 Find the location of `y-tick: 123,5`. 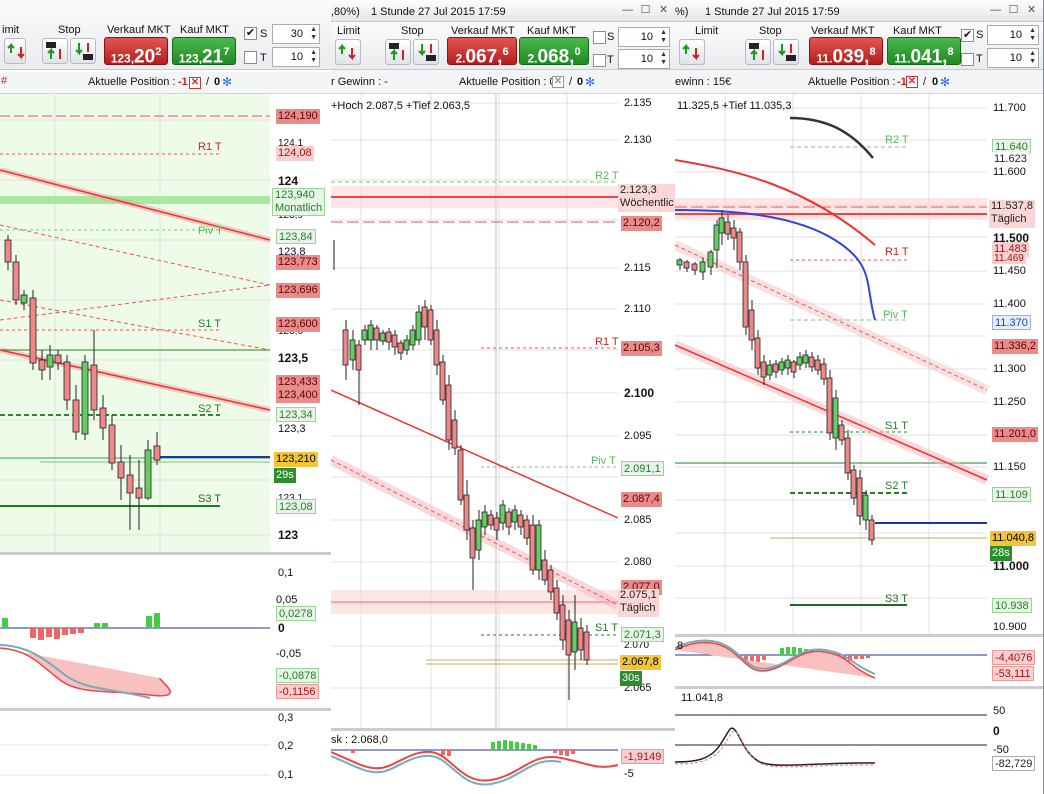

y-tick: 123,5 is located at coordinates (293, 358).